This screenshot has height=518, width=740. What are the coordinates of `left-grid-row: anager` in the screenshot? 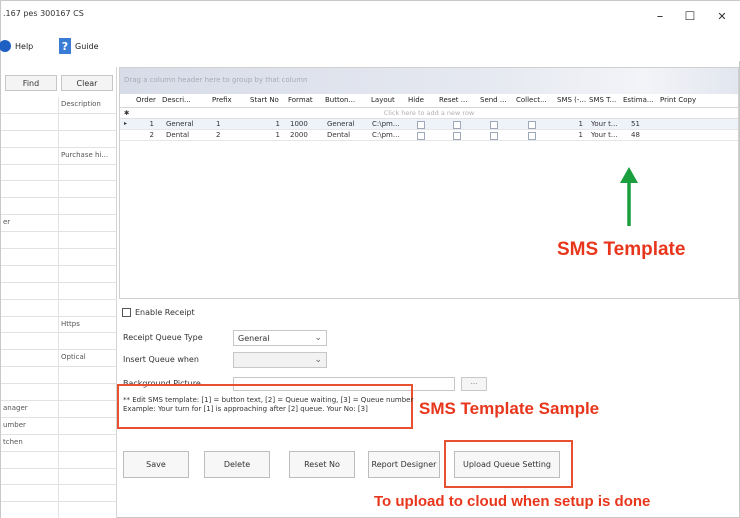 It's located at (59, 409).